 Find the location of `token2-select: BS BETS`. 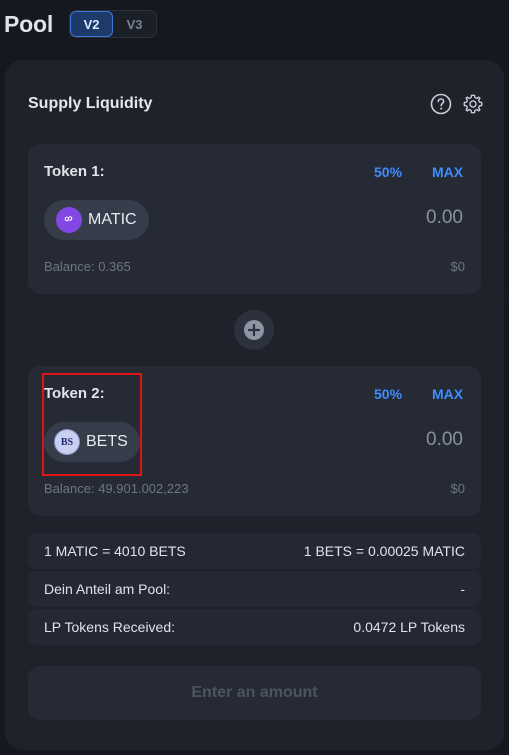

token2-select: BS BETS is located at coordinates (92, 442).